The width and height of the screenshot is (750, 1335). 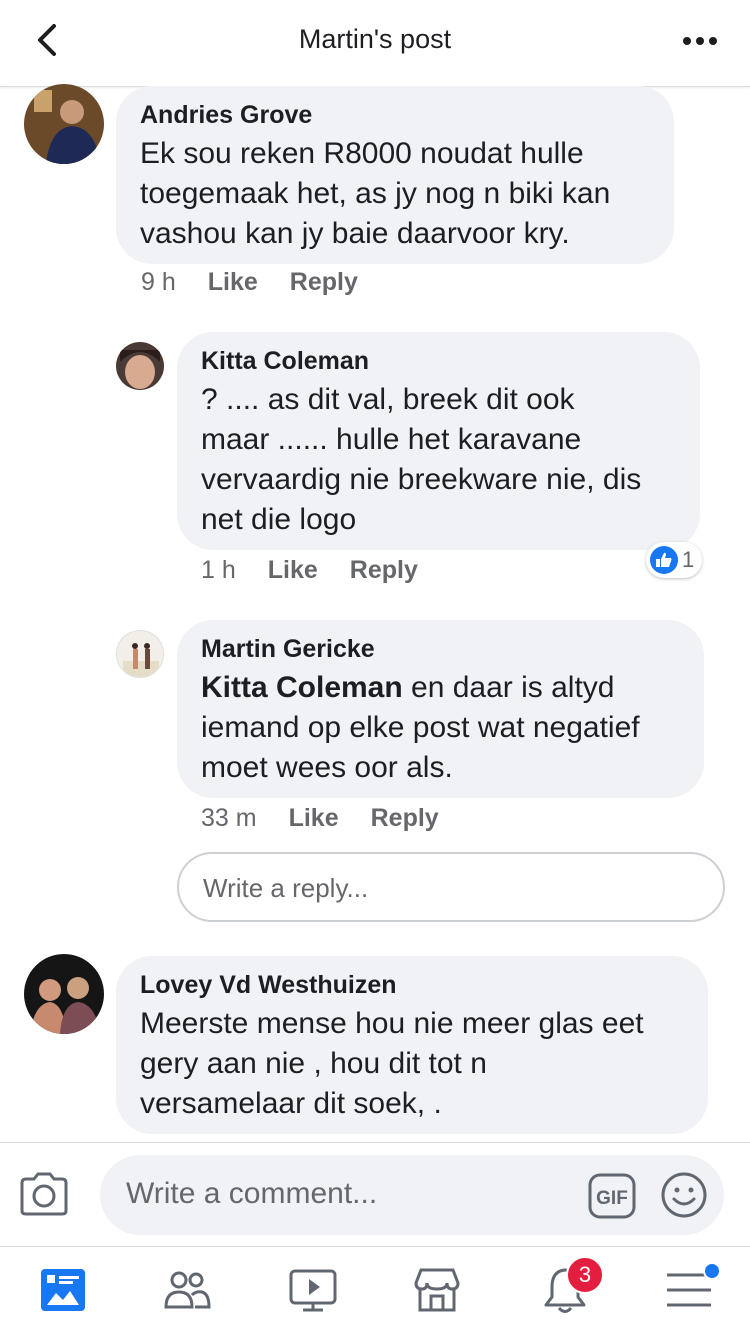 I want to click on more-options-icon, so click(x=700, y=41).